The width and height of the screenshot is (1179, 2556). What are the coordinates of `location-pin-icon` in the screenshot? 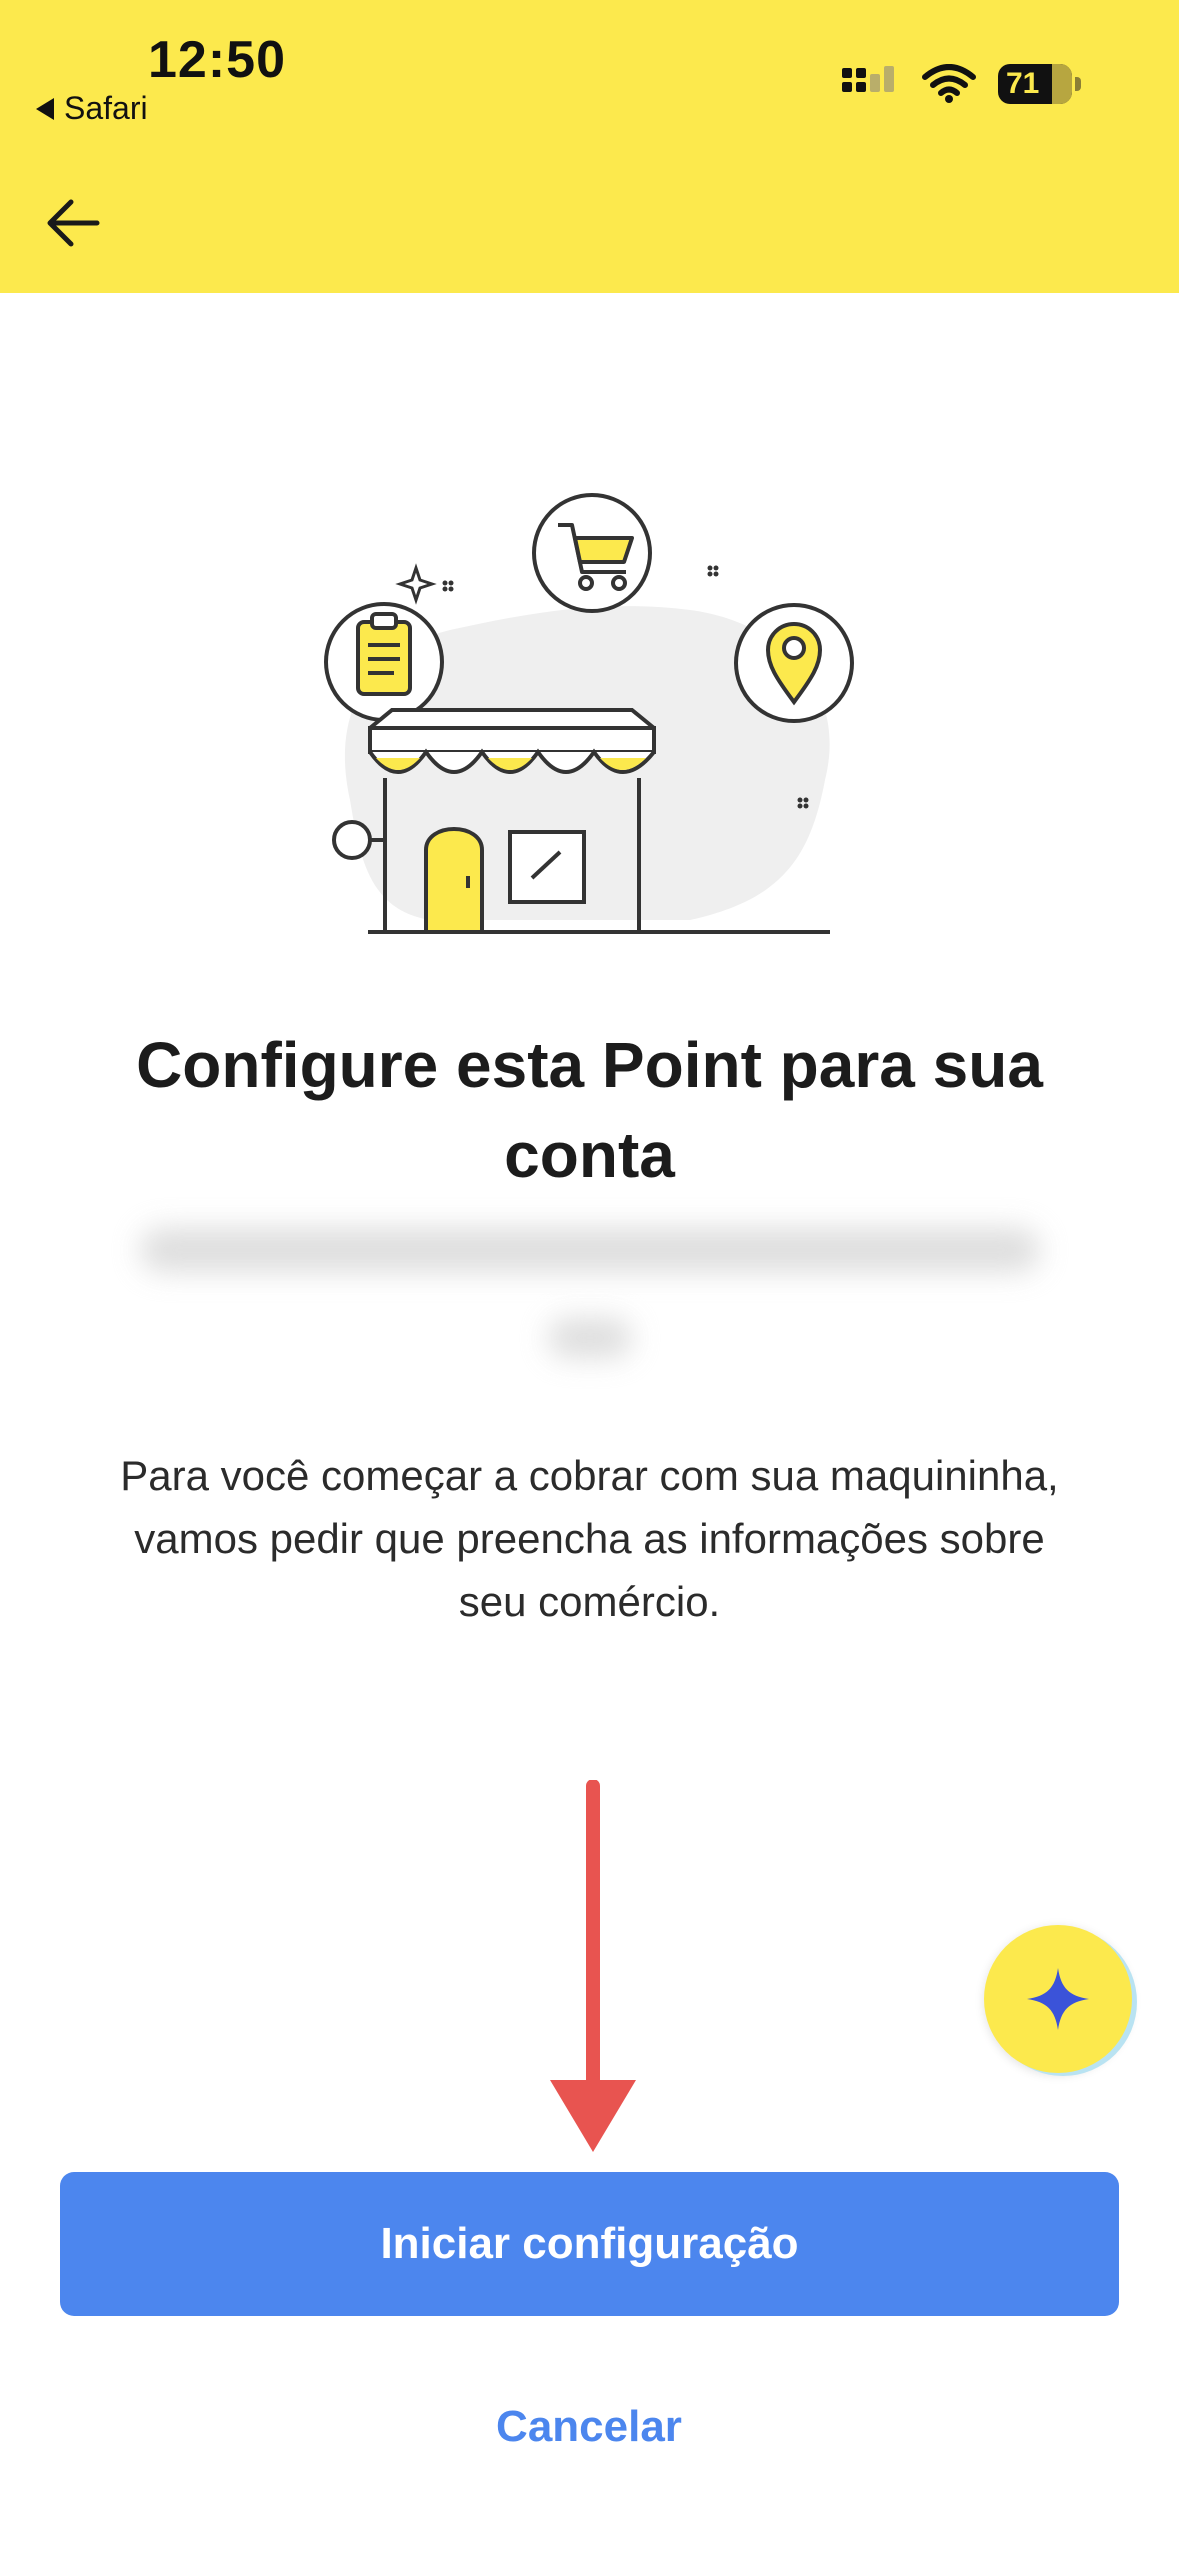 It's located at (794, 663).